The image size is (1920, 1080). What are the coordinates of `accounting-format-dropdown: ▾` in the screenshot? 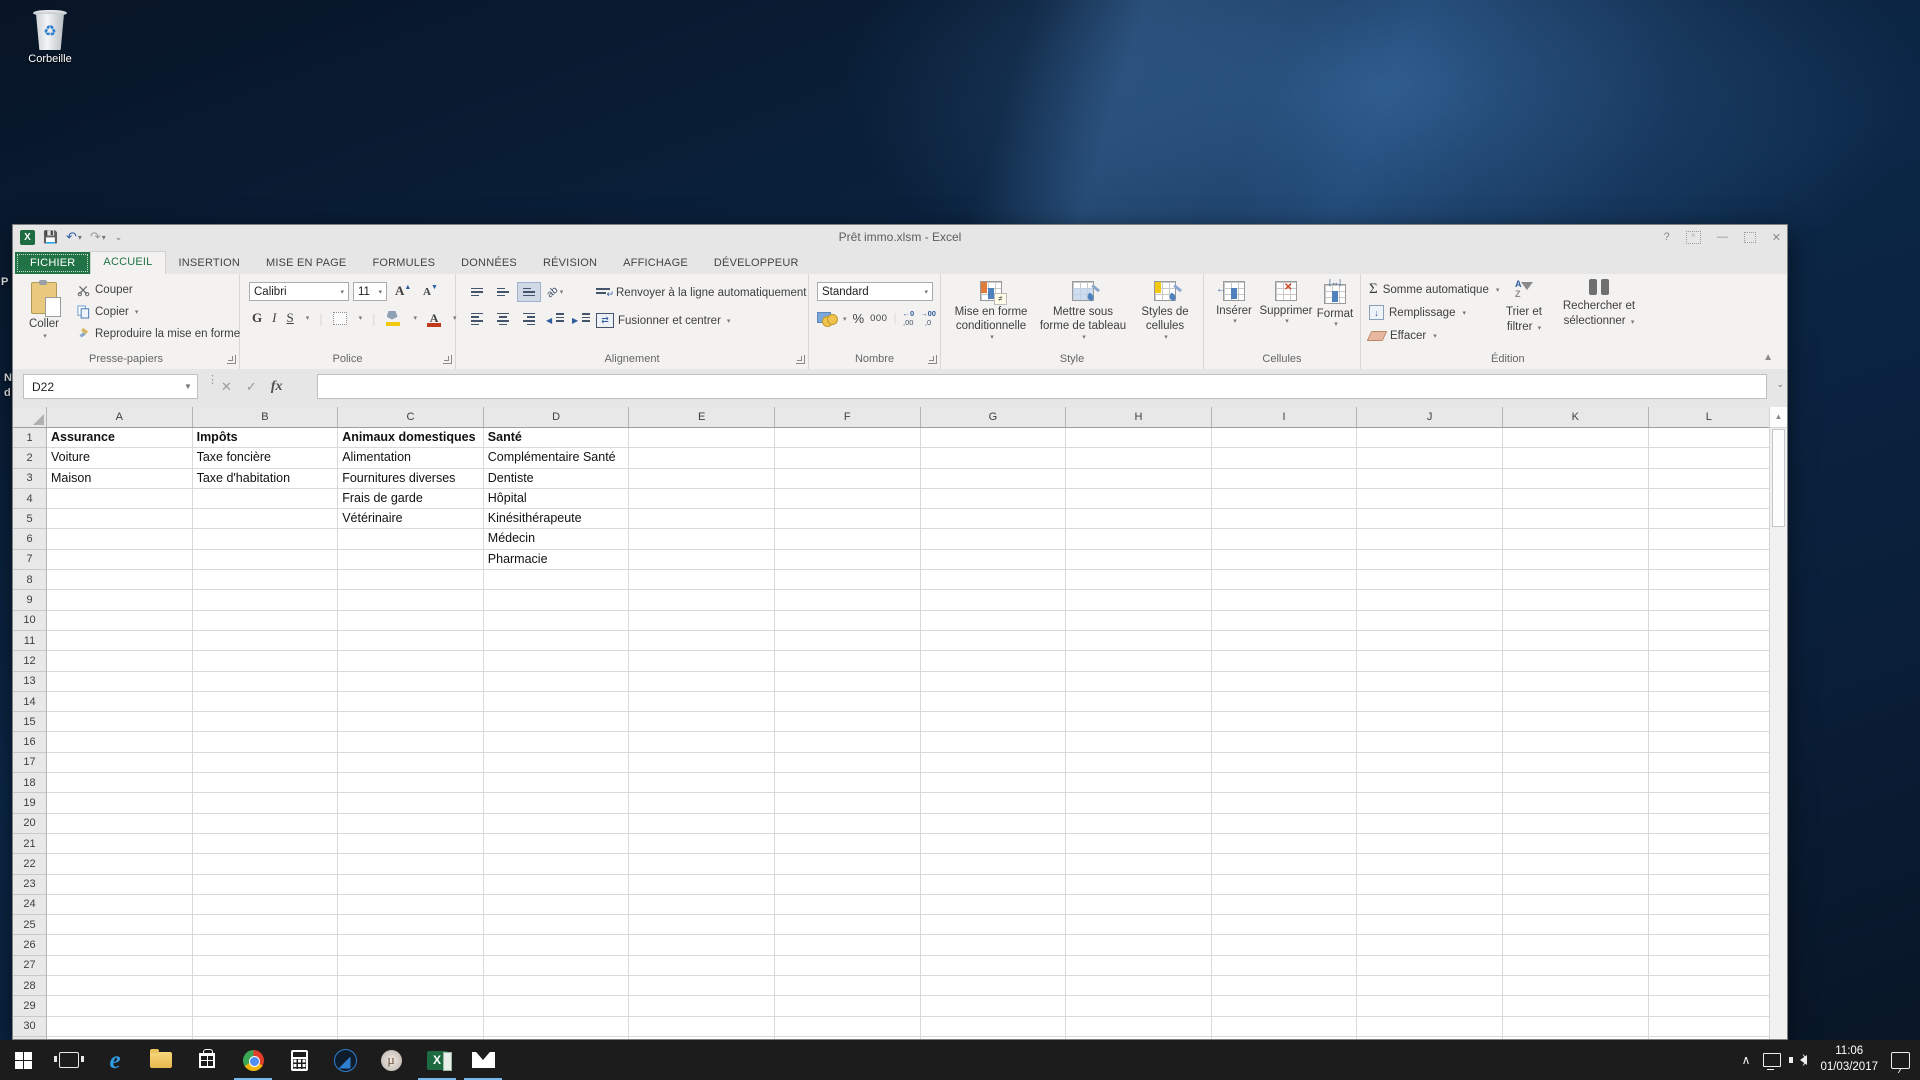 It's located at (845, 319).